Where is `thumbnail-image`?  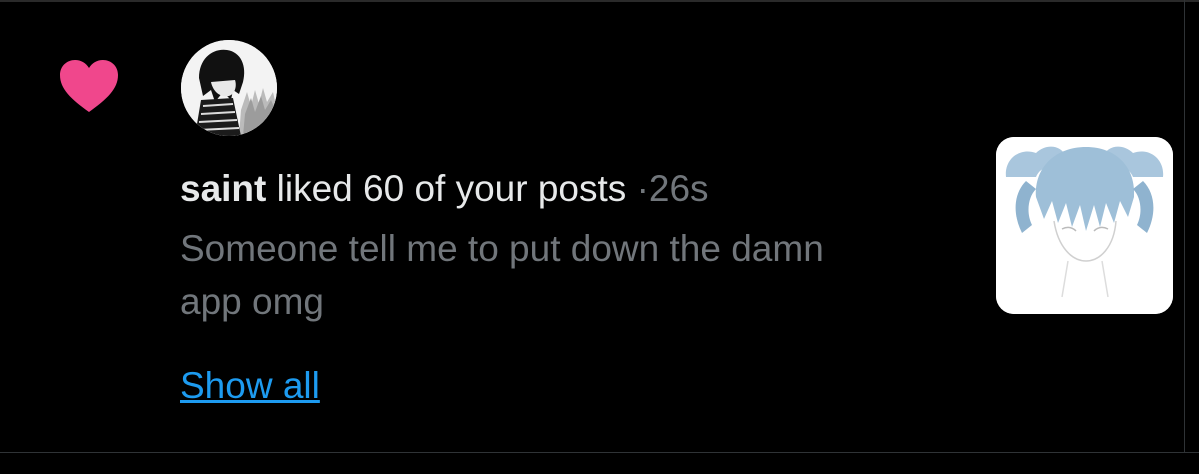
thumbnail-image is located at coordinates (1084, 225).